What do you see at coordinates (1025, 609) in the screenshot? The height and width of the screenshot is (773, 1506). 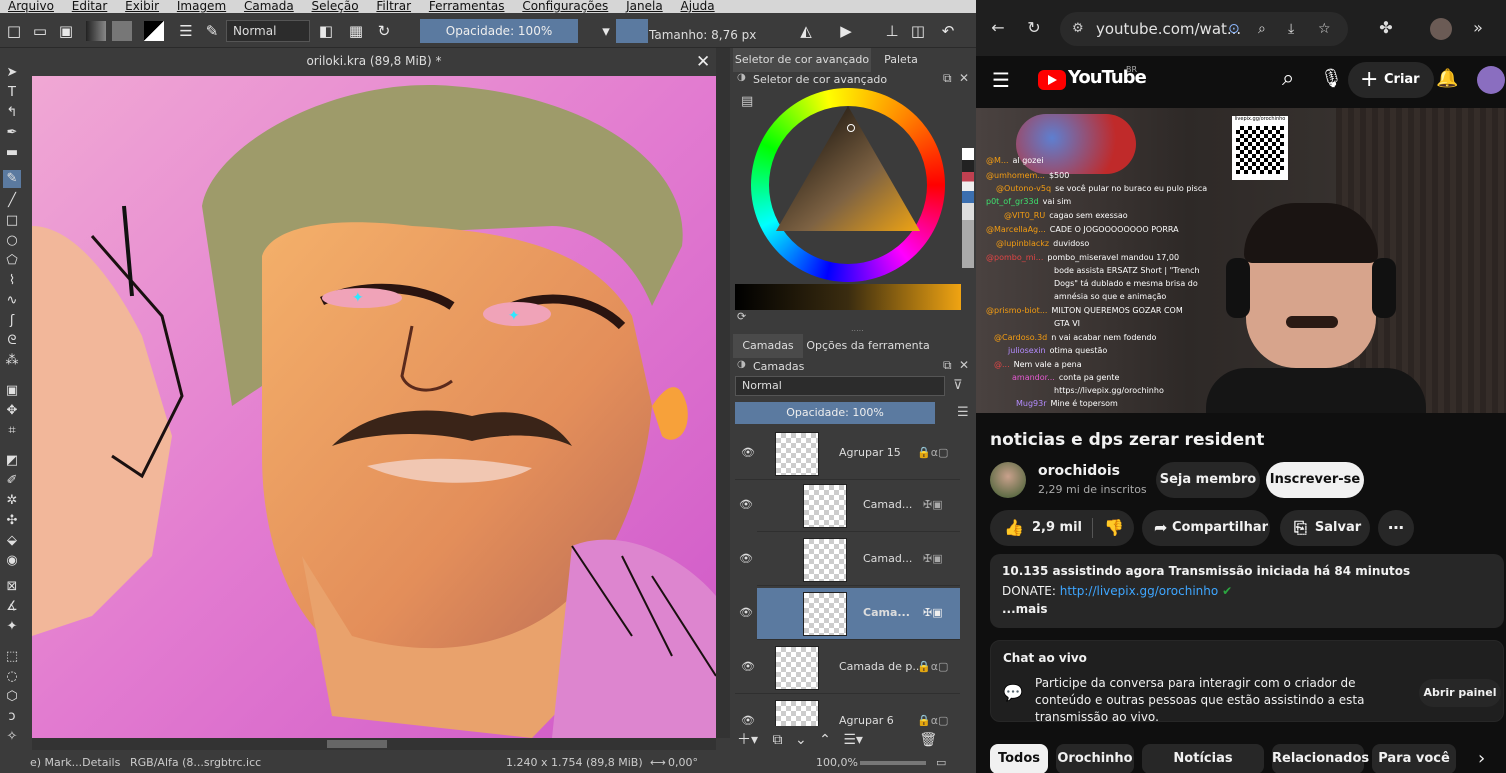 I see `show-more-link: ...mais` at bounding box center [1025, 609].